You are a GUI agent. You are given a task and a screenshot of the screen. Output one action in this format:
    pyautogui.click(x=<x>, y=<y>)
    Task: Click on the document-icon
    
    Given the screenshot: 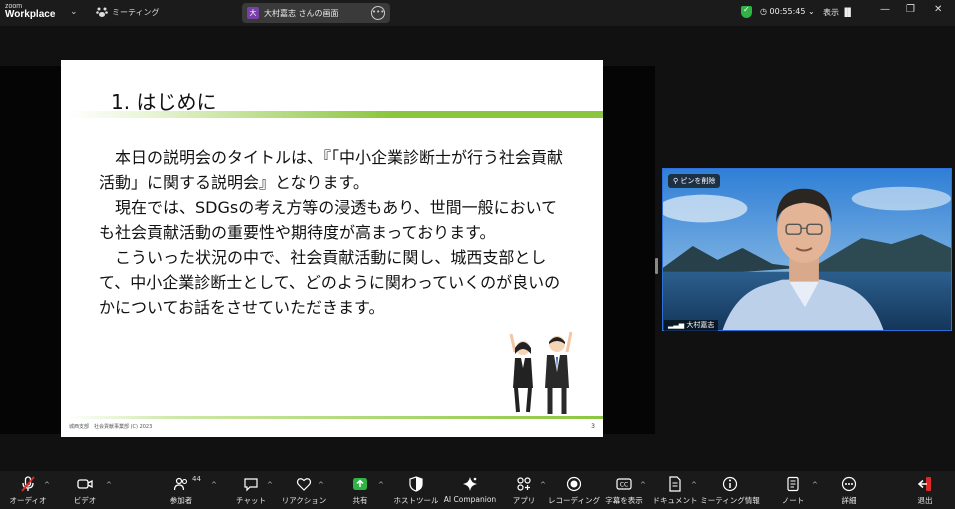 What is the action you would take?
    pyautogui.click(x=675, y=484)
    